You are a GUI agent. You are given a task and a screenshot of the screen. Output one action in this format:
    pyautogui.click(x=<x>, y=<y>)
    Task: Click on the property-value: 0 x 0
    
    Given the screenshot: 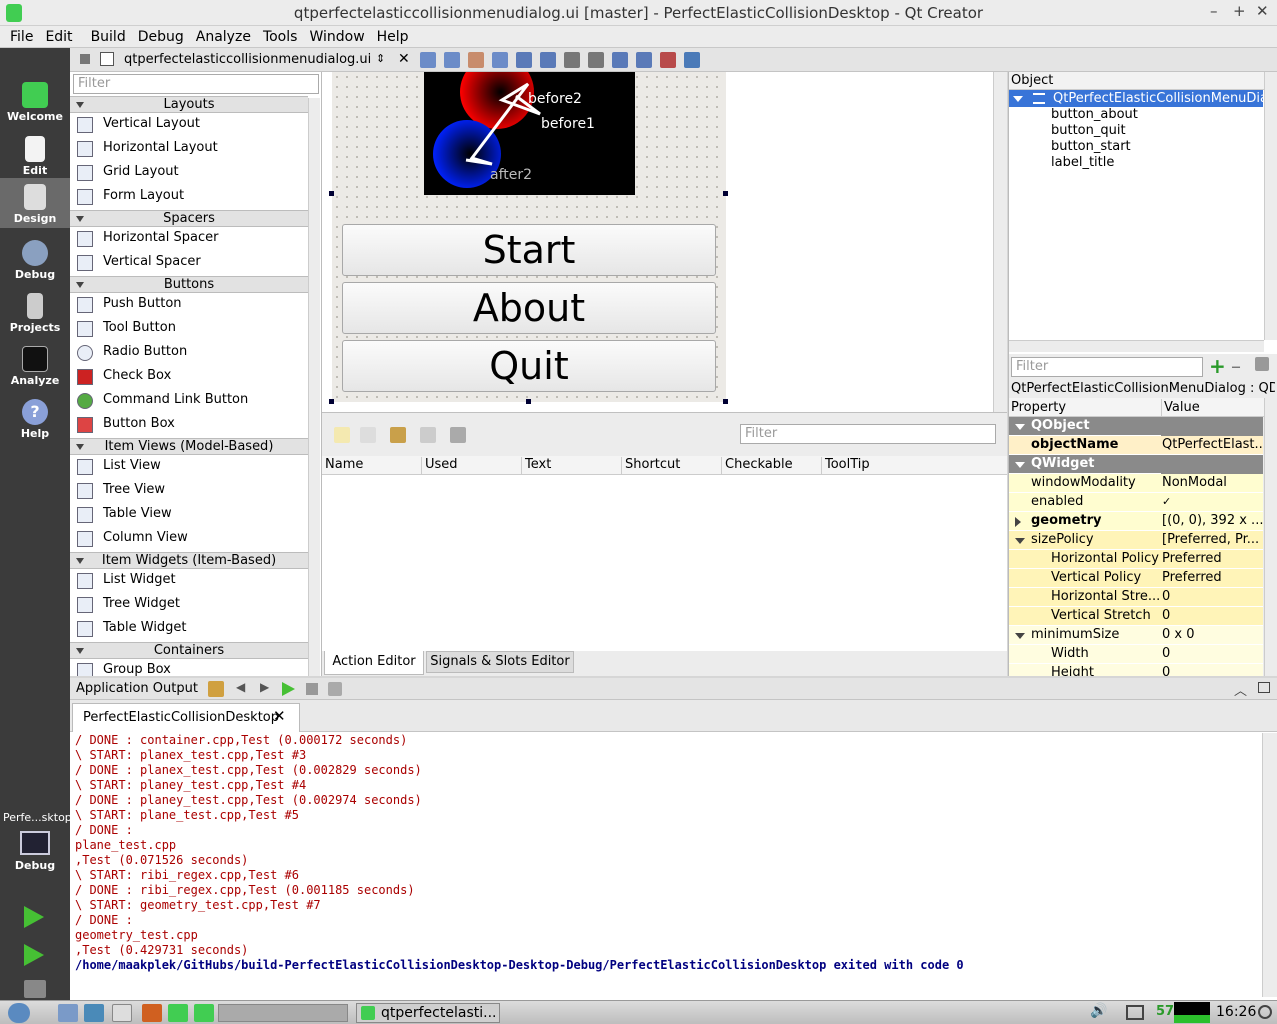 What is the action you would take?
    pyautogui.click(x=1212, y=635)
    